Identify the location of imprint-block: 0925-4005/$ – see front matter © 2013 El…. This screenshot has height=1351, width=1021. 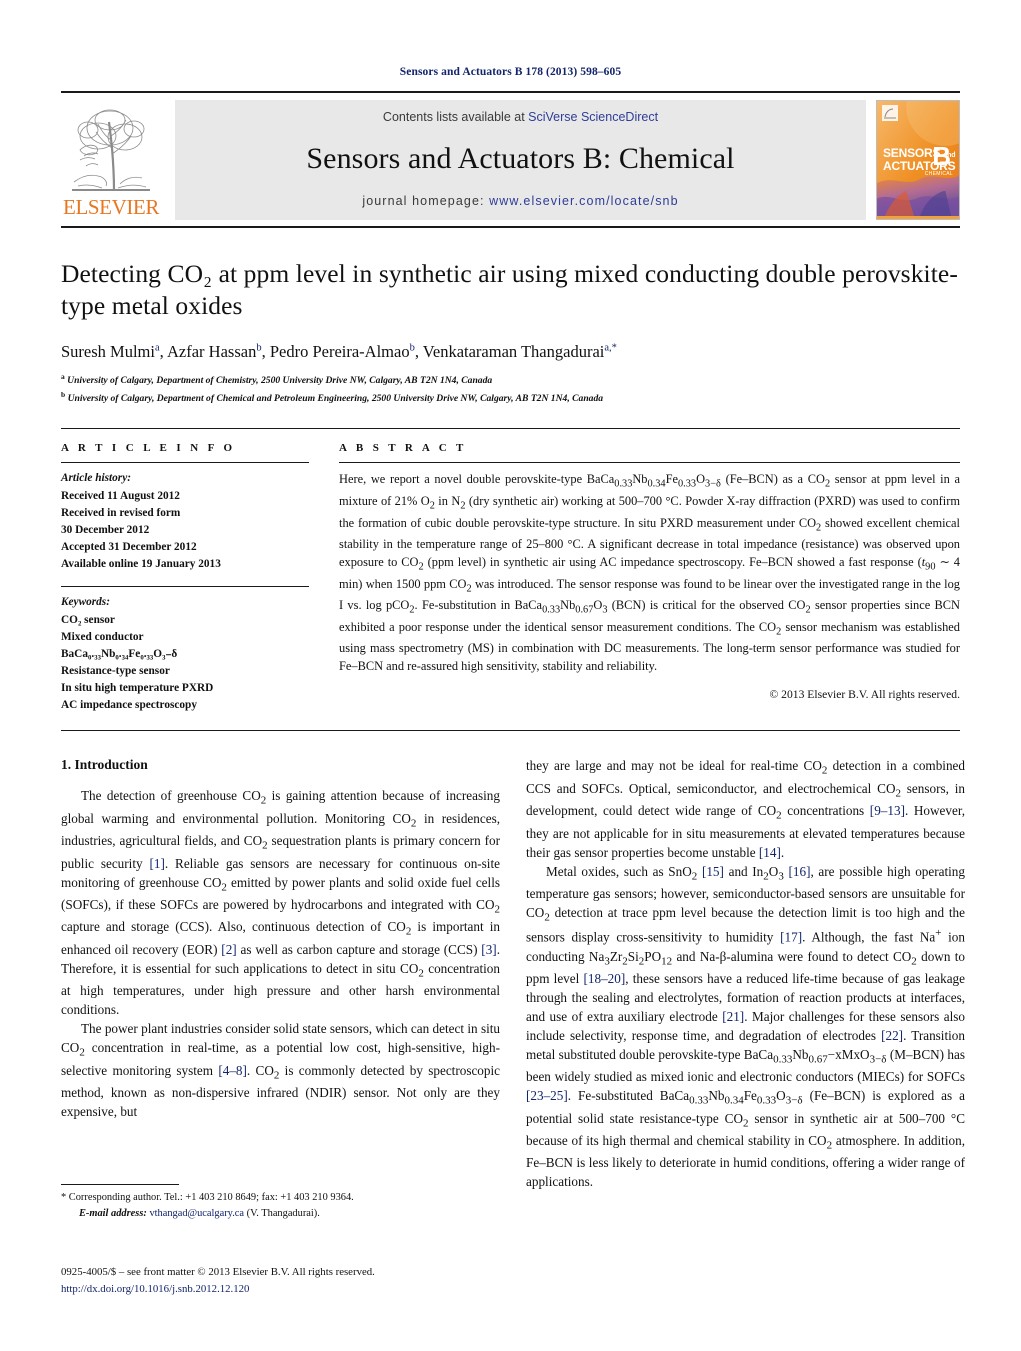
(296, 1280).